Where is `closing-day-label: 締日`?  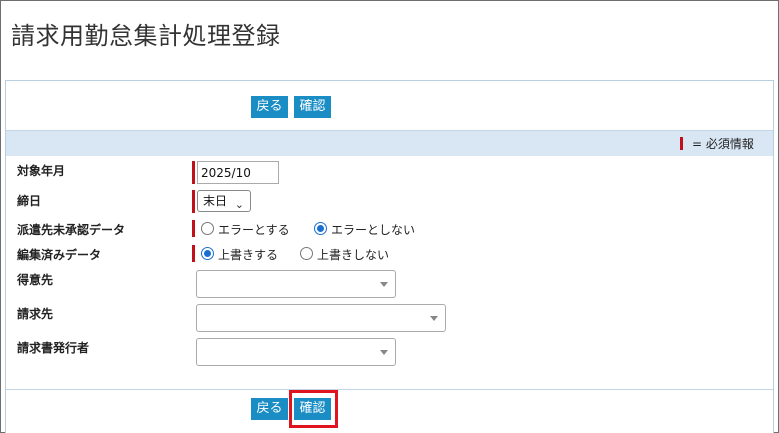 closing-day-label: 締日 is located at coordinates (29, 201).